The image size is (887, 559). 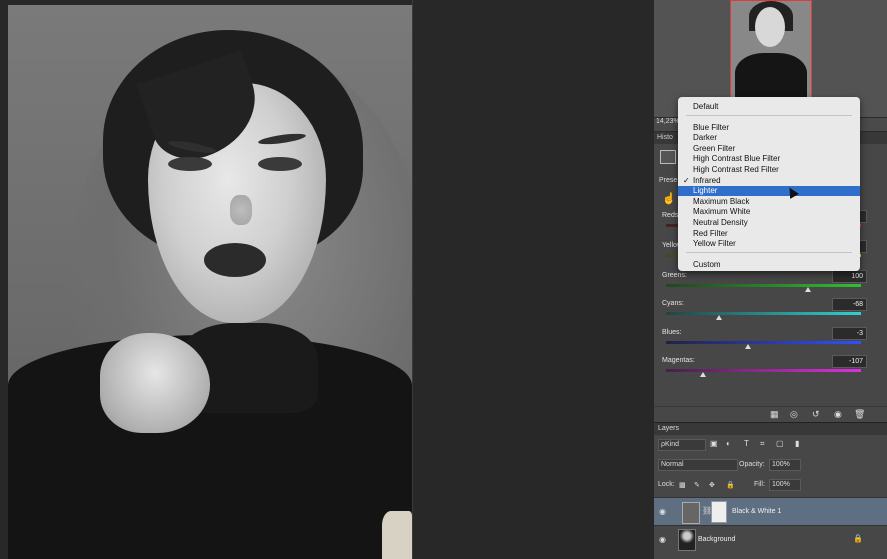 I want to click on view-previous-icon: ◎, so click(x=794, y=414).